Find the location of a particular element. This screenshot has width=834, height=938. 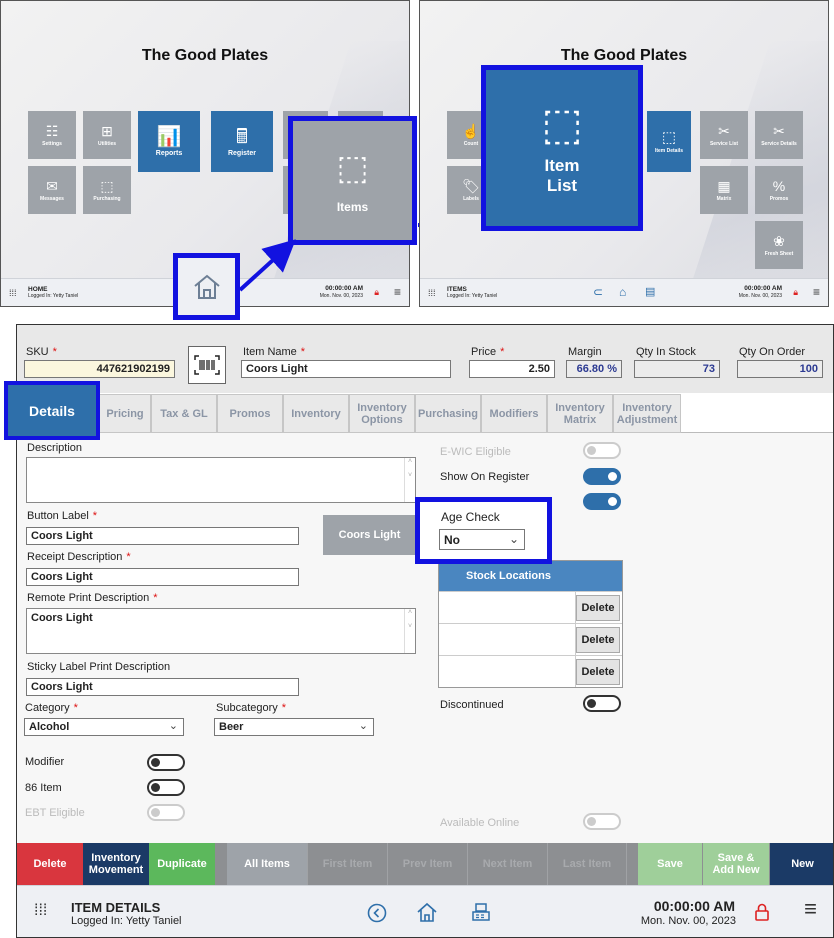

ebt-eligible-label: EBT Eligible is located at coordinates (55, 813).